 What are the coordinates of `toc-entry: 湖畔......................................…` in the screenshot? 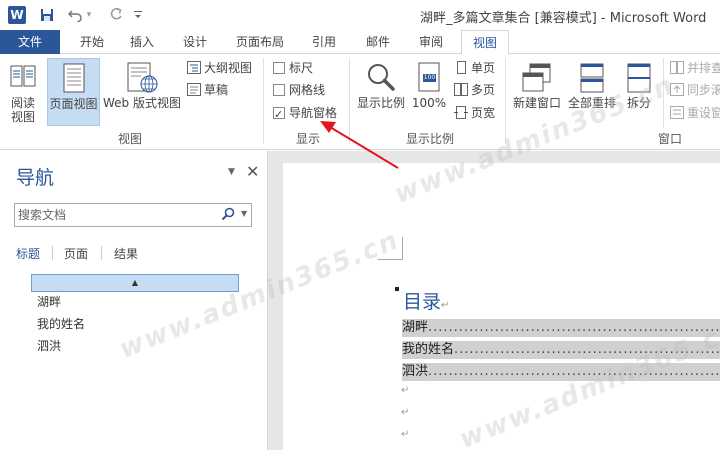 It's located at (561, 328).